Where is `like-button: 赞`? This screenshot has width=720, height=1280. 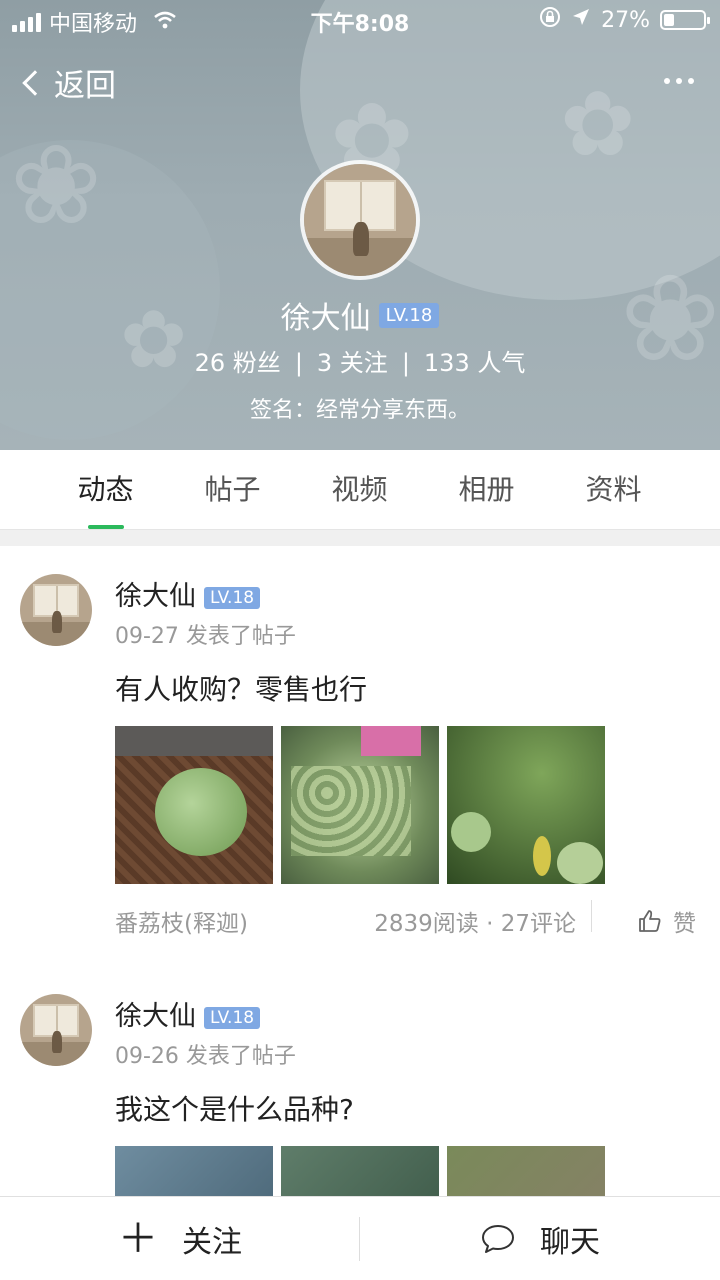 like-button: 赞 is located at coordinates (666, 921).